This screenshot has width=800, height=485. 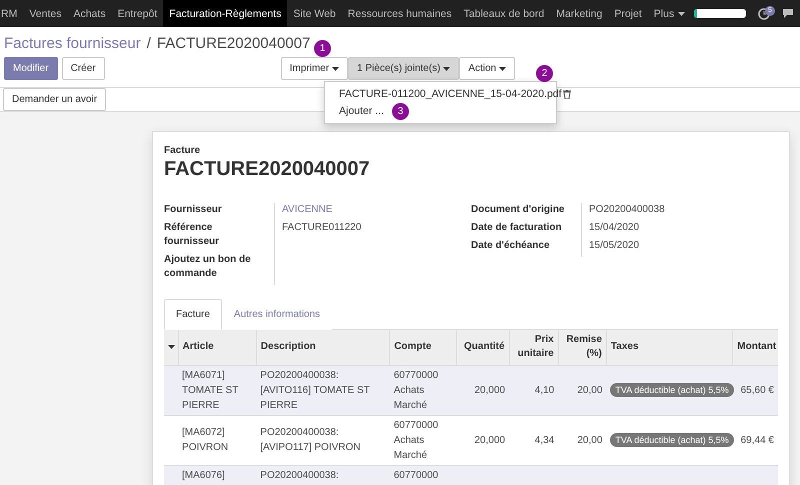 What do you see at coordinates (31, 68) in the screenshot?
I see `edit-button: Modifier` at bounding box center [31, 68].